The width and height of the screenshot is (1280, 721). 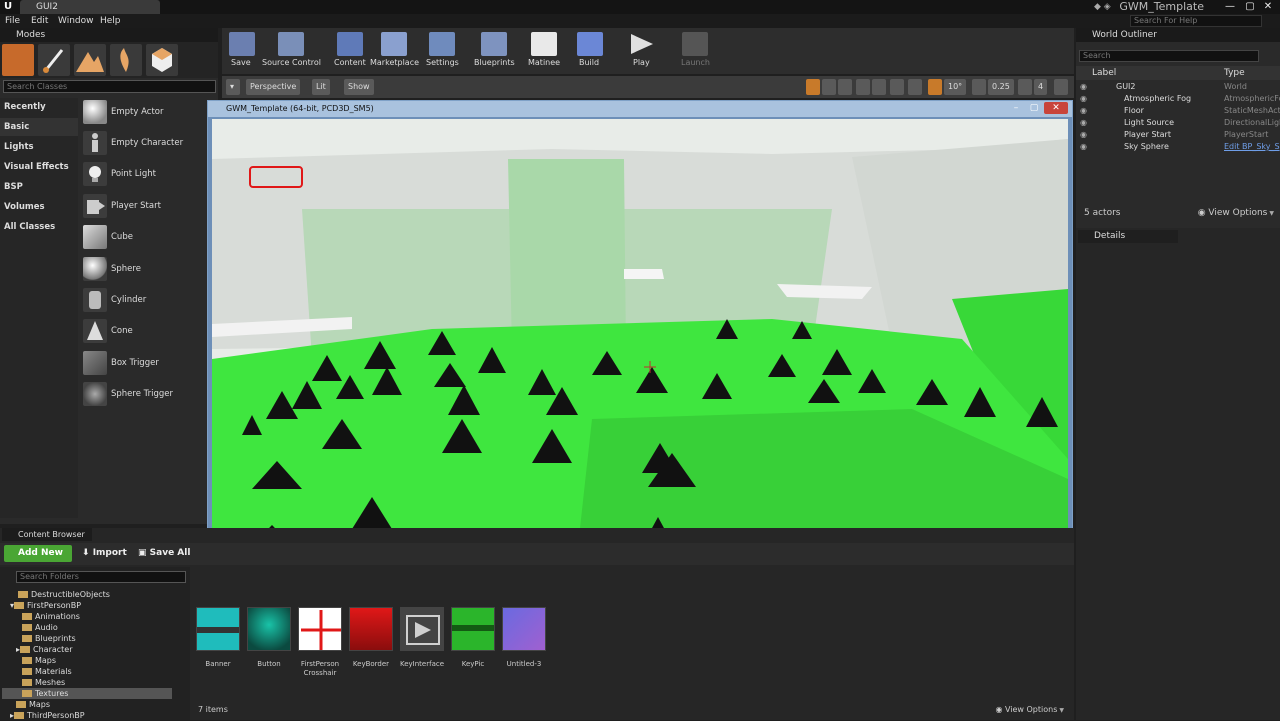 What do you see at coordinates (1230, 7) in the screenshot?
I see `minimize-button: —` at bounding box center [1230, 7].